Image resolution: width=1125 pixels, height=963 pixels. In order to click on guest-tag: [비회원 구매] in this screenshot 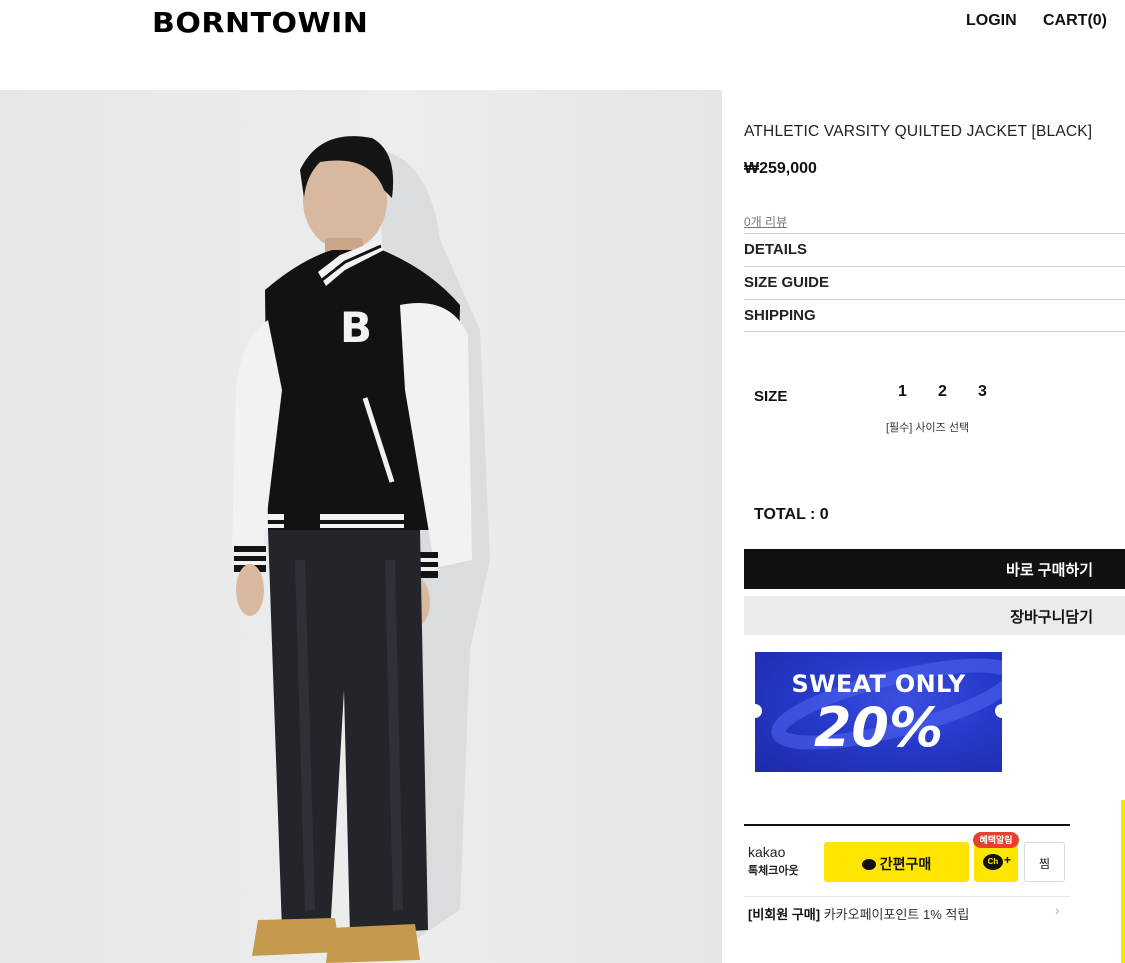, I will do `click(784, 914)`.